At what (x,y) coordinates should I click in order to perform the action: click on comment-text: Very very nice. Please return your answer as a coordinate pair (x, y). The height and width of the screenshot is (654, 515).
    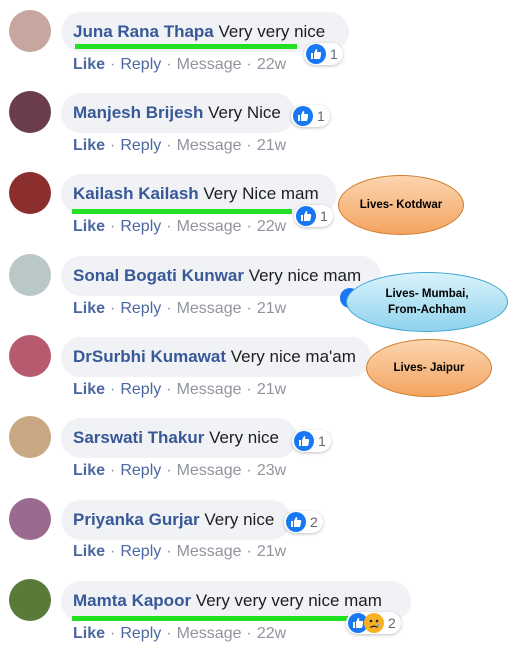
    Looking at the image, I should click on (272, 31).